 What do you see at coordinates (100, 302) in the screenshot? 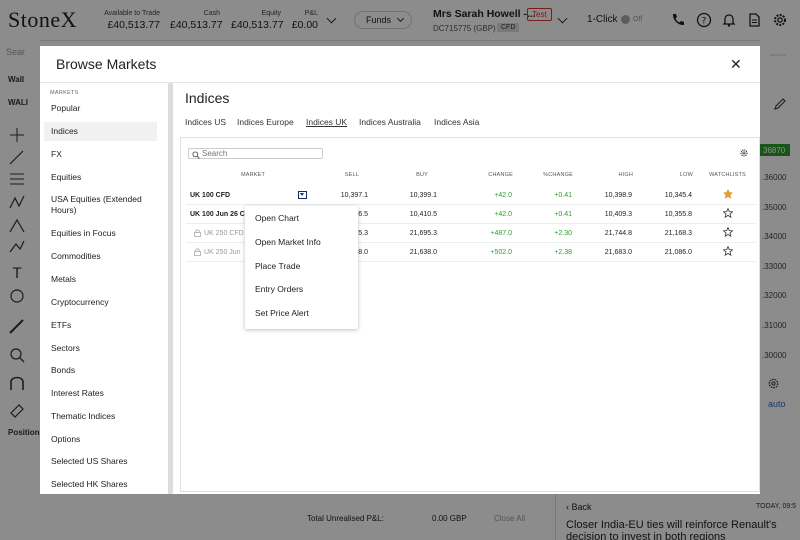
I see `sidebar-item-cryptocurrency: Cryptocurrency` at bounding box center [100, 302].